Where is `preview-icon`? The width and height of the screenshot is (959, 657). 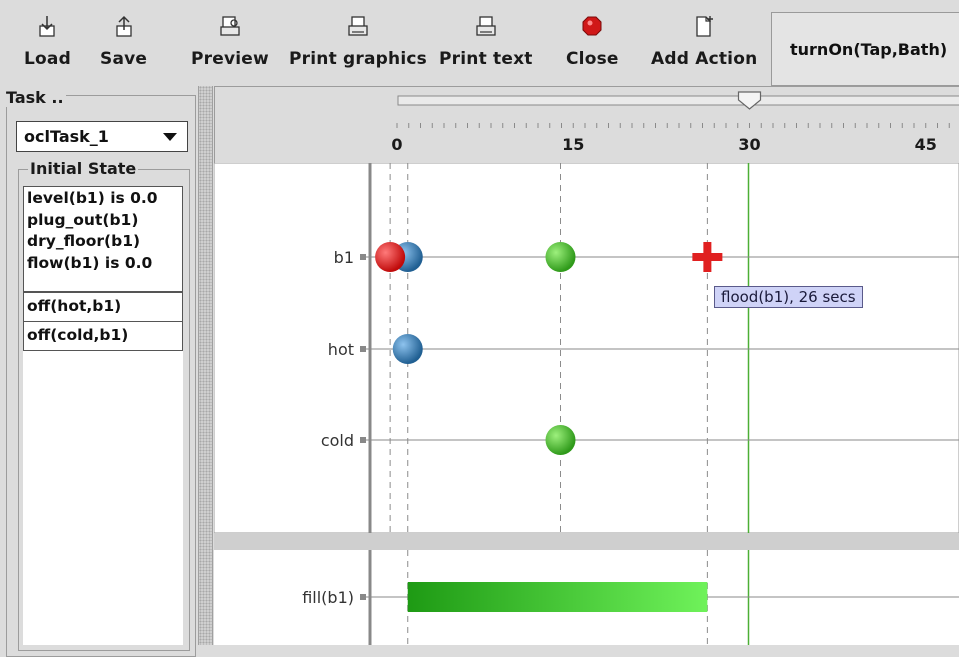 preview-icon is located at coordinates (230, 26).